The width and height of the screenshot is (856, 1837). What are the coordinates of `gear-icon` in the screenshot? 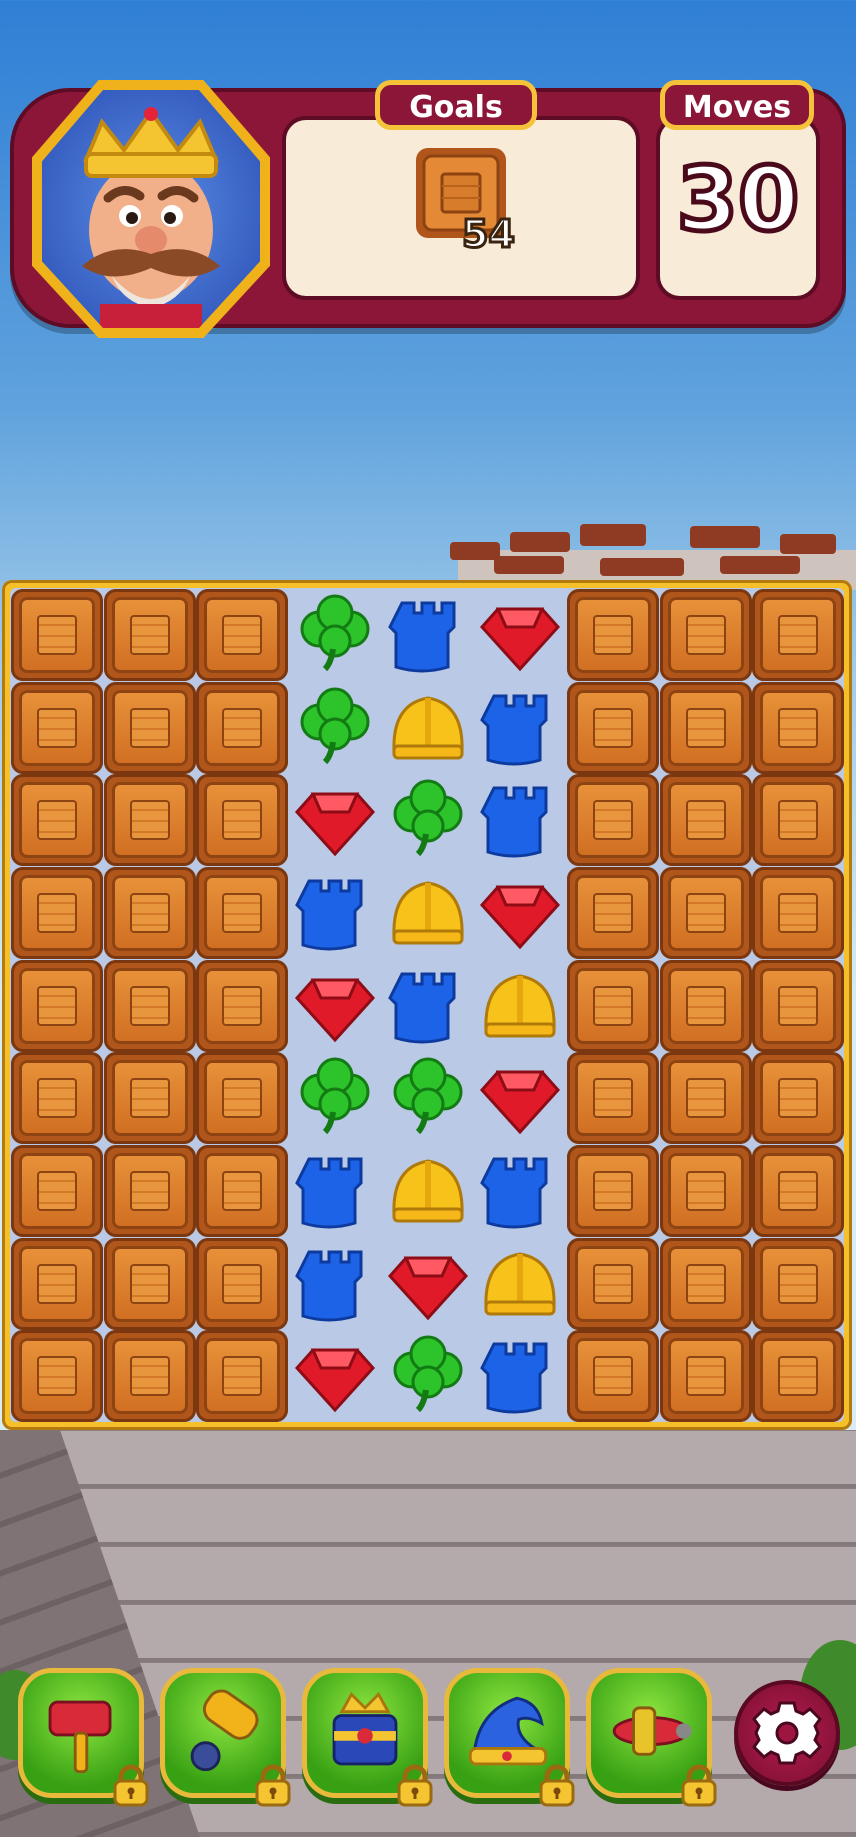 It's located at (787, 1733).